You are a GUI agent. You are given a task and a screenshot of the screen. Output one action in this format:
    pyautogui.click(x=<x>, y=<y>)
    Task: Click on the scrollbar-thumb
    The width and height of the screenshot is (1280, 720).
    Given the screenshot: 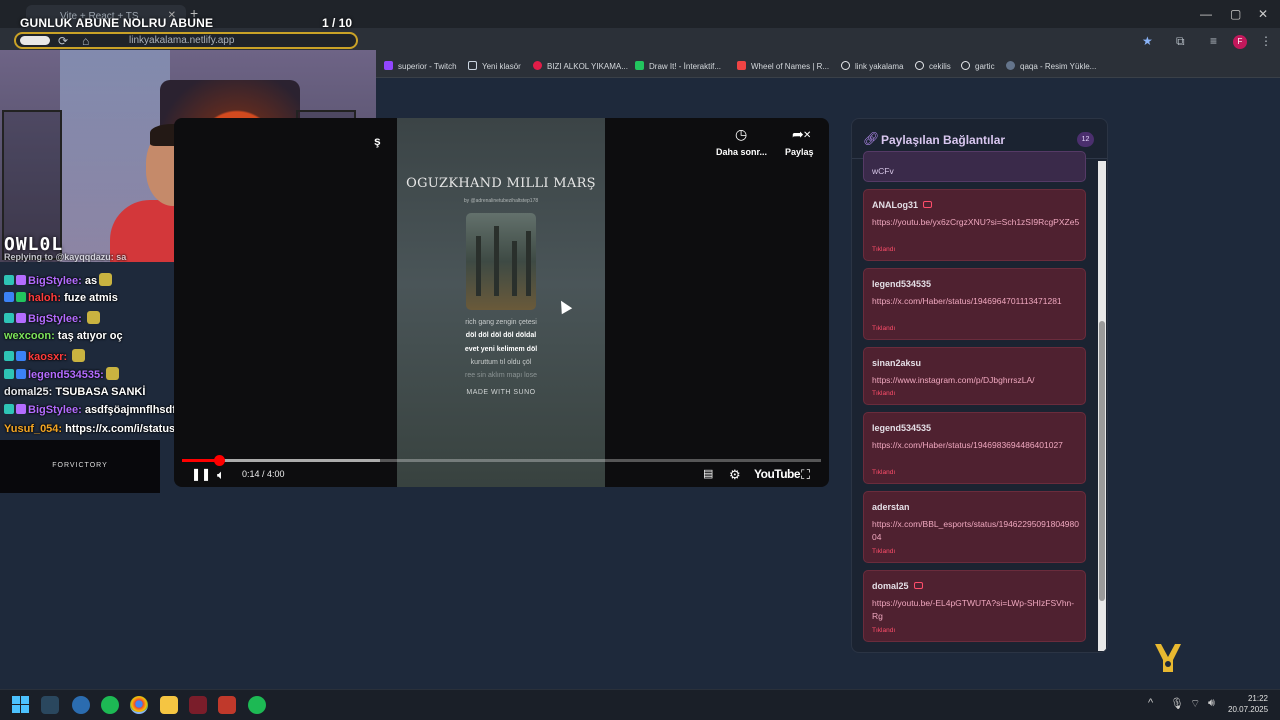 What is the action you would take?
    pyautogui.click(x=1102, y=461)
    